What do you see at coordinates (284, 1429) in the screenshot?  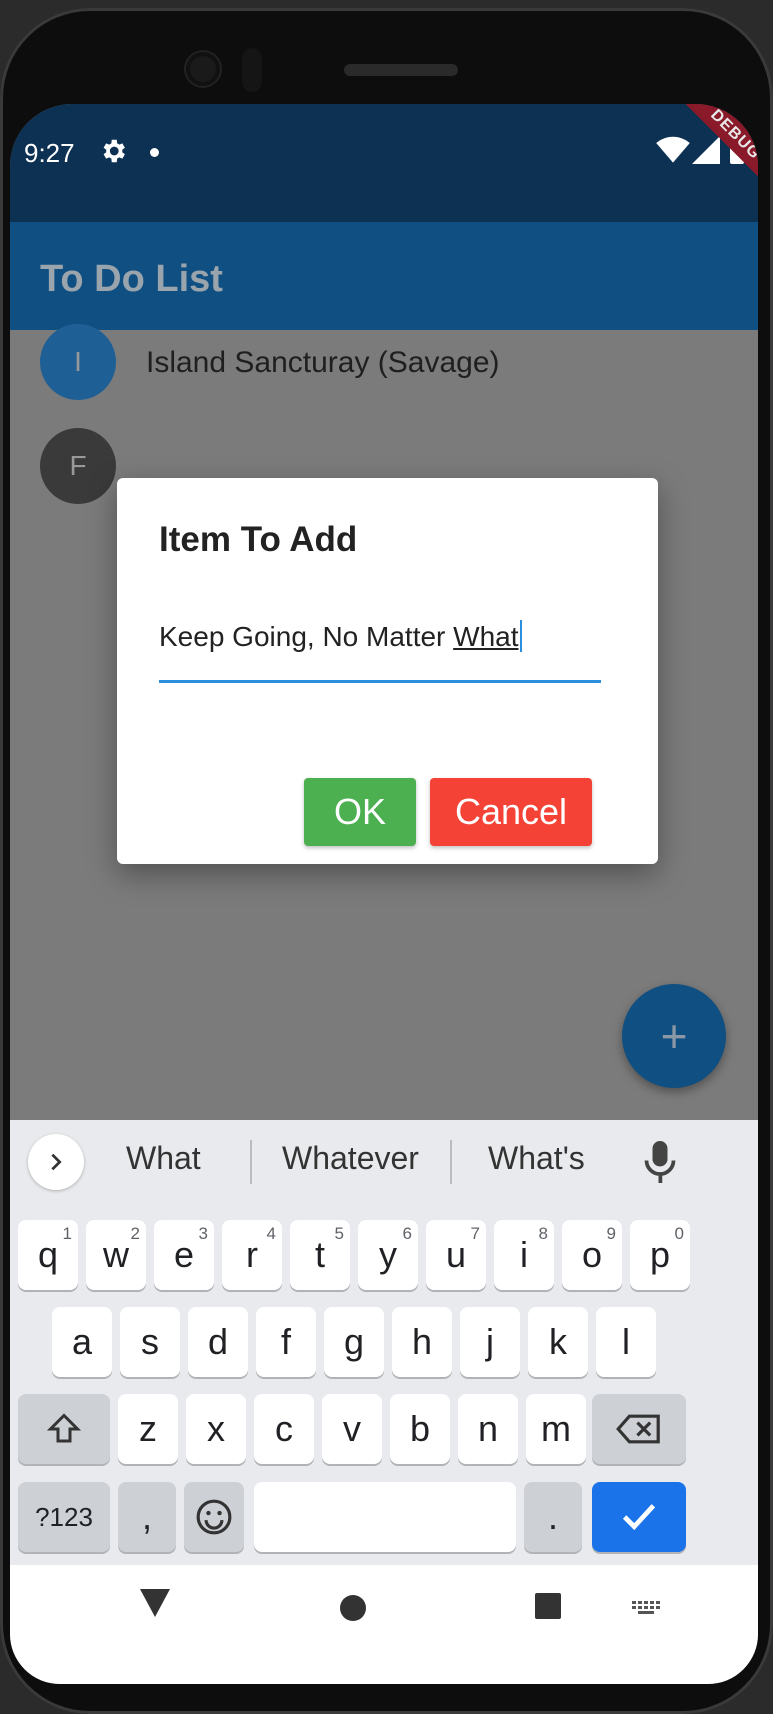 I see `key-c: c` at bounding box center [284, 1429].